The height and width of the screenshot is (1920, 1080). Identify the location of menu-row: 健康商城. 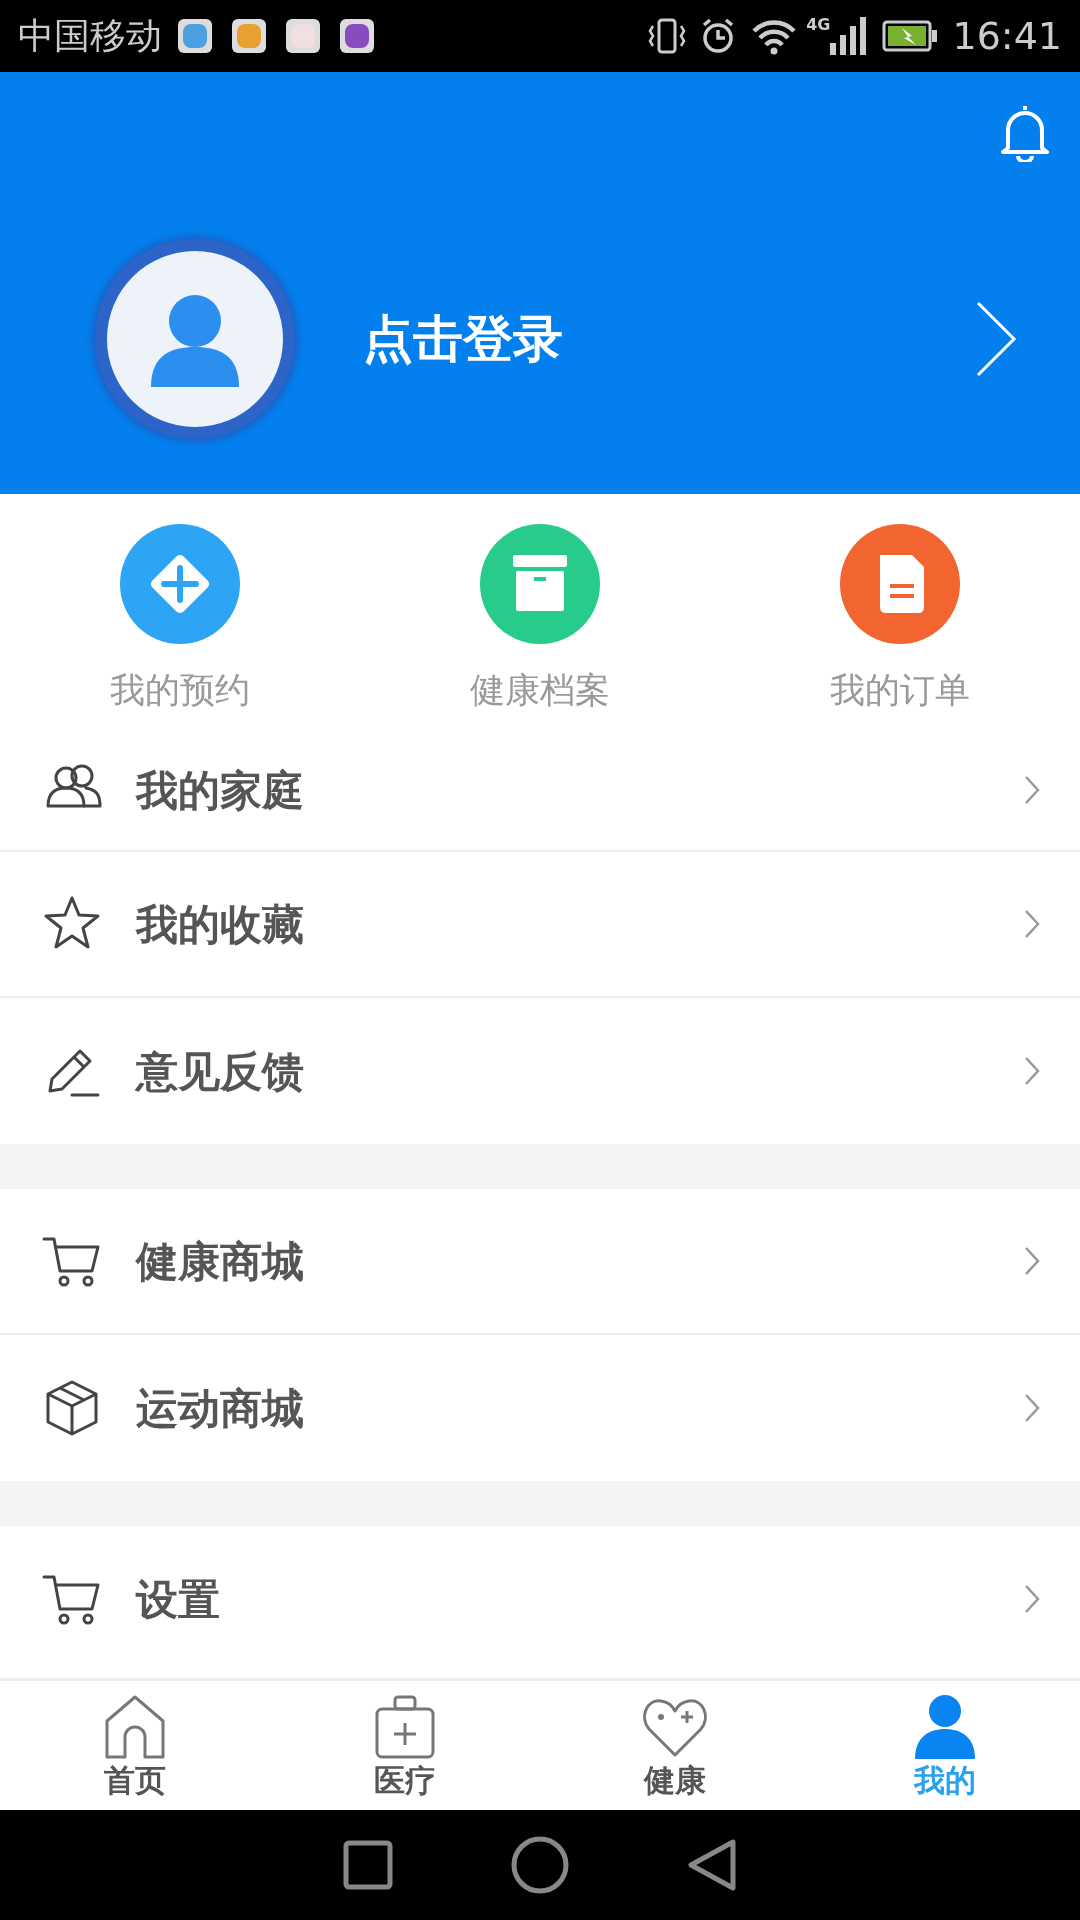
(540, 1262).